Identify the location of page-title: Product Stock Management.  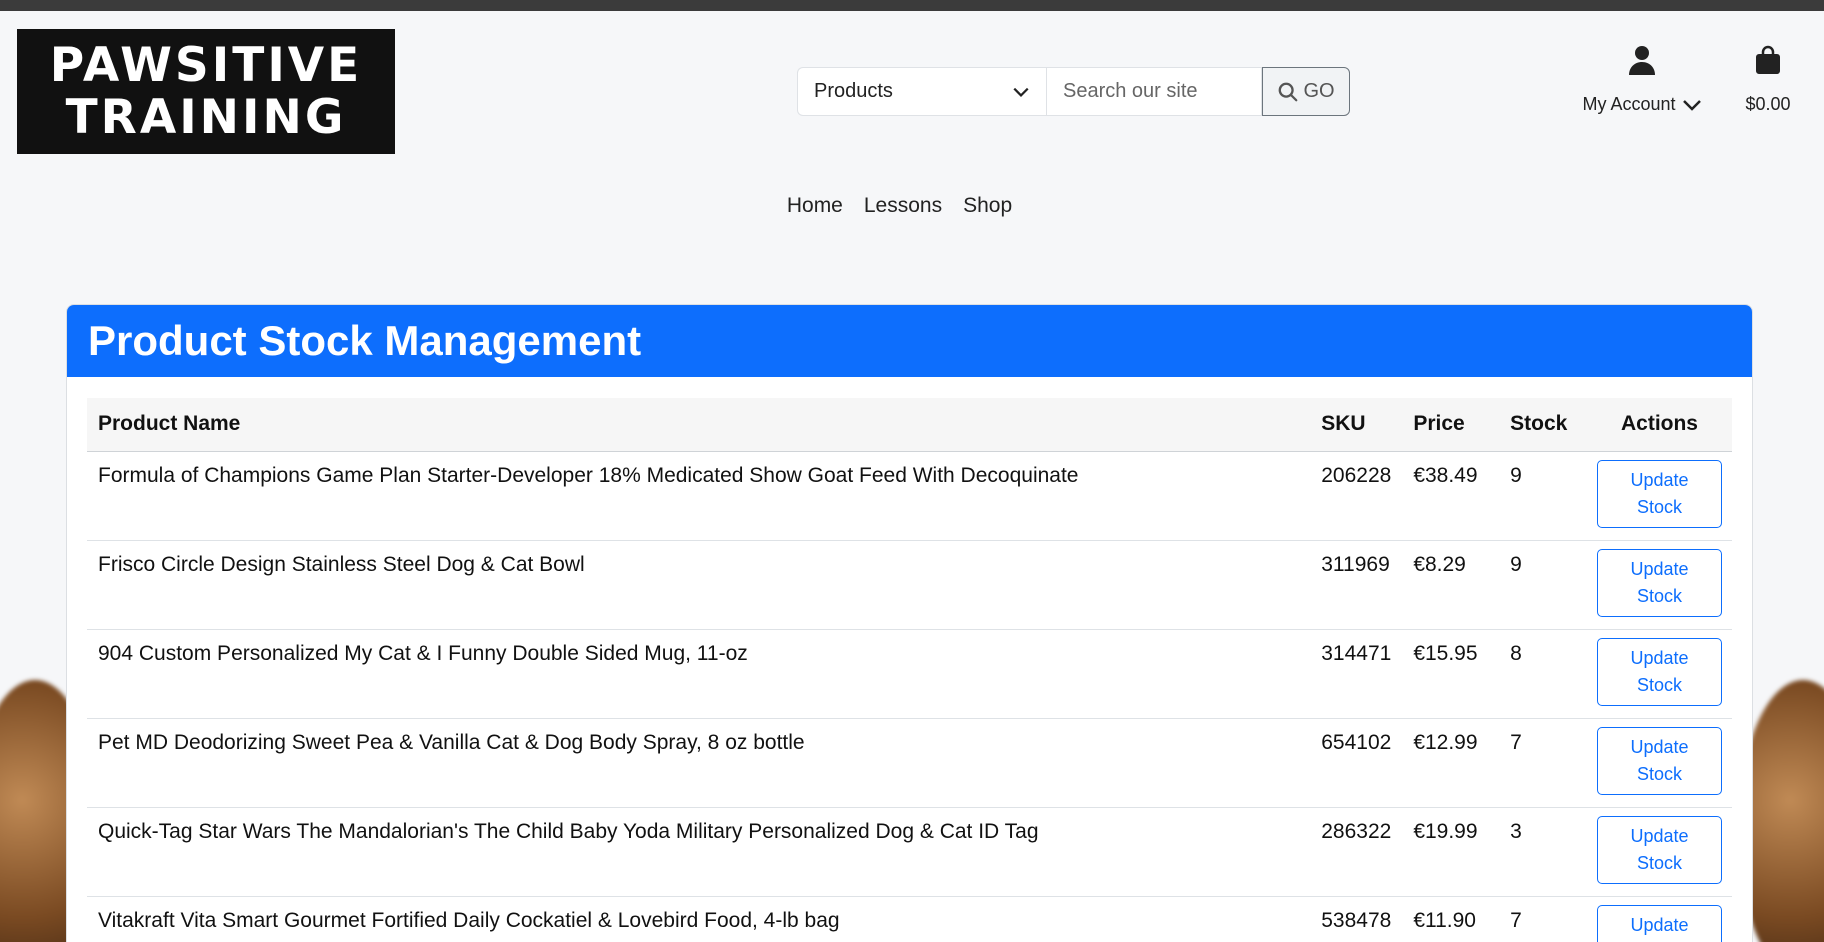
(365, 340).